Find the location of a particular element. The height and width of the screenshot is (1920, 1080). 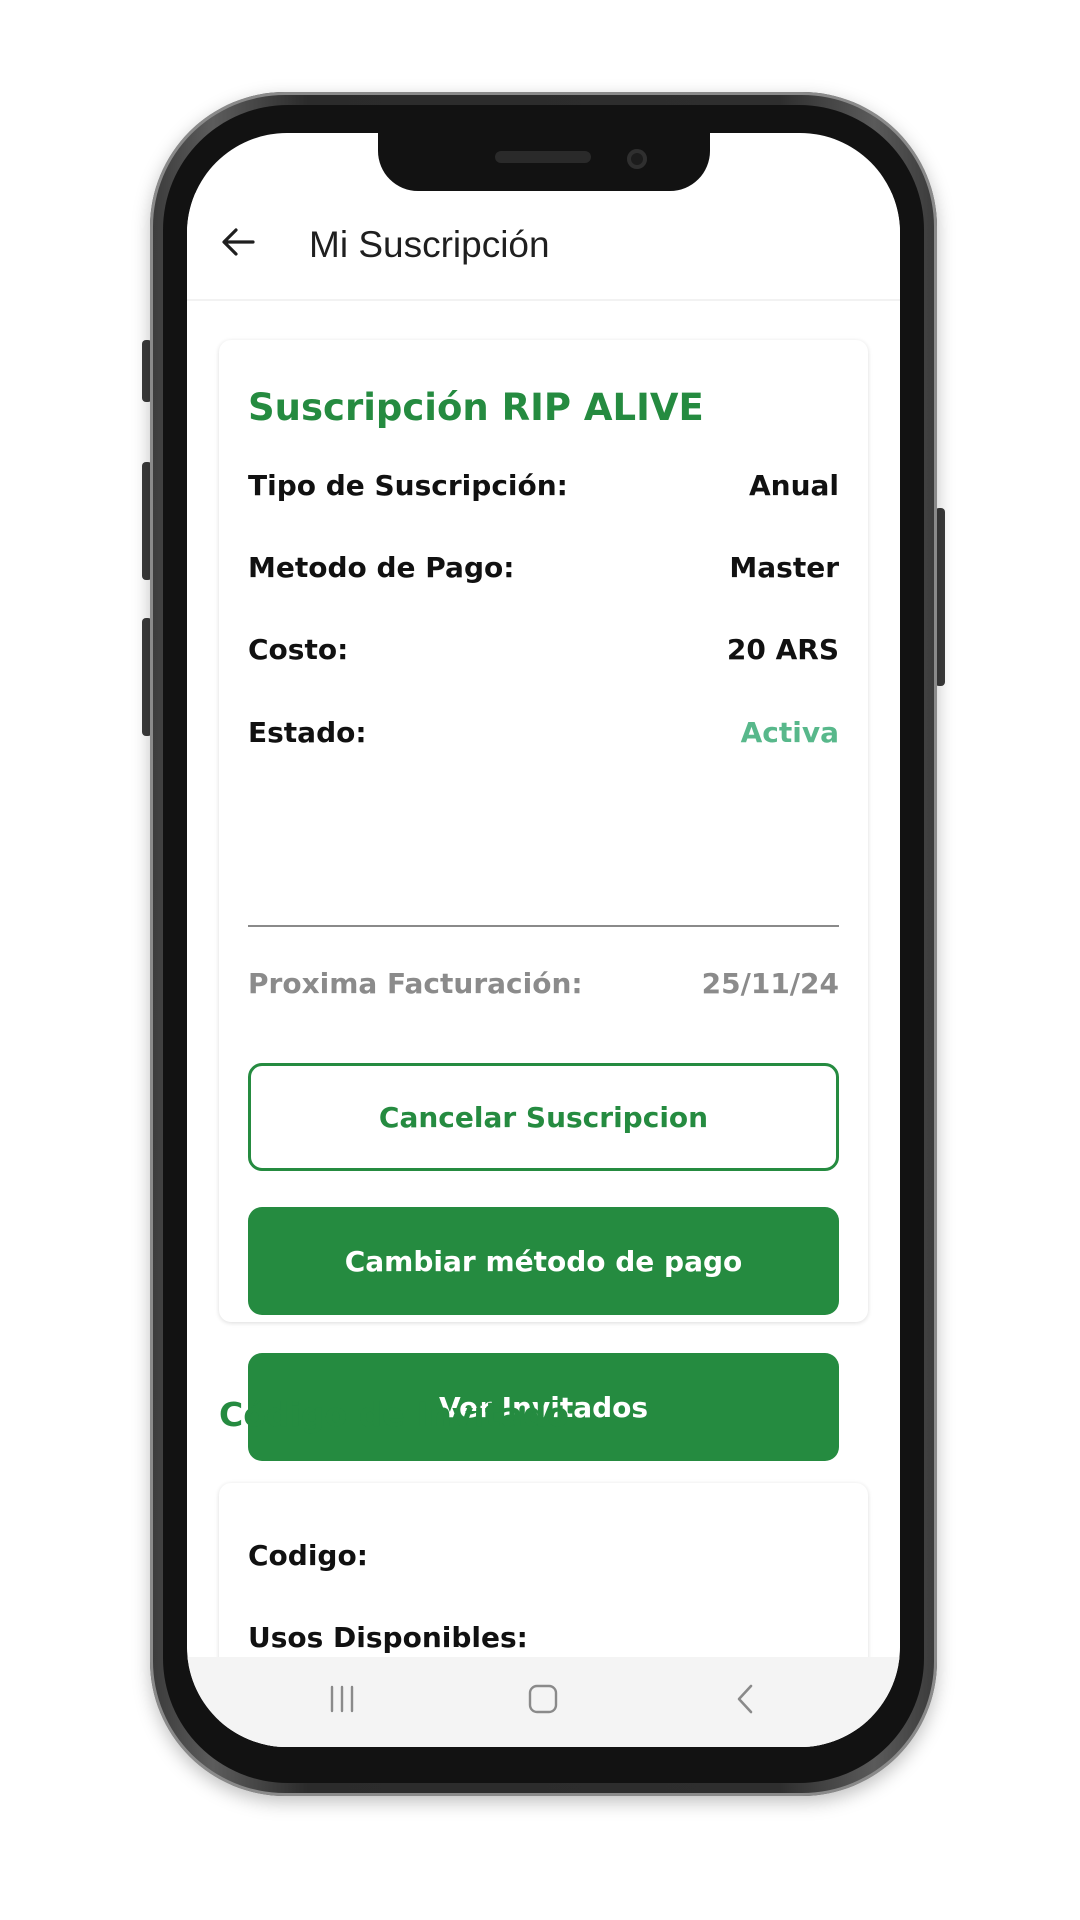

home-icon is located at coordinates (543, 1701).